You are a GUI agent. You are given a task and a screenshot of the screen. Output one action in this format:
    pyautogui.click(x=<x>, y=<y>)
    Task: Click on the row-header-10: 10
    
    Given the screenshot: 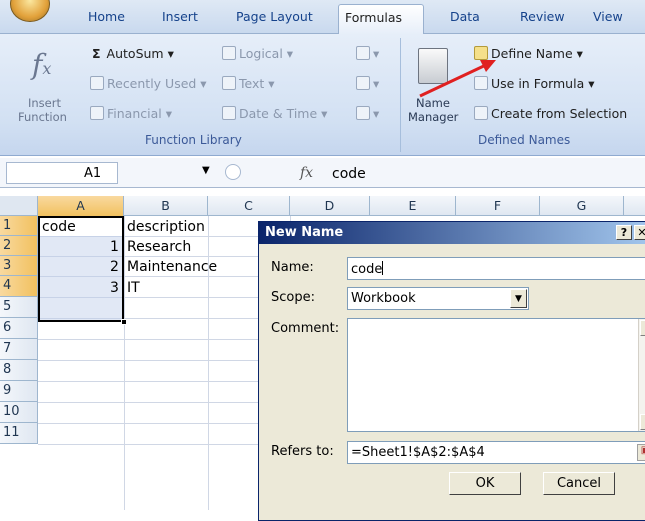 What is the action you would take?
    pyautogui.click(x=19, y=412)
    